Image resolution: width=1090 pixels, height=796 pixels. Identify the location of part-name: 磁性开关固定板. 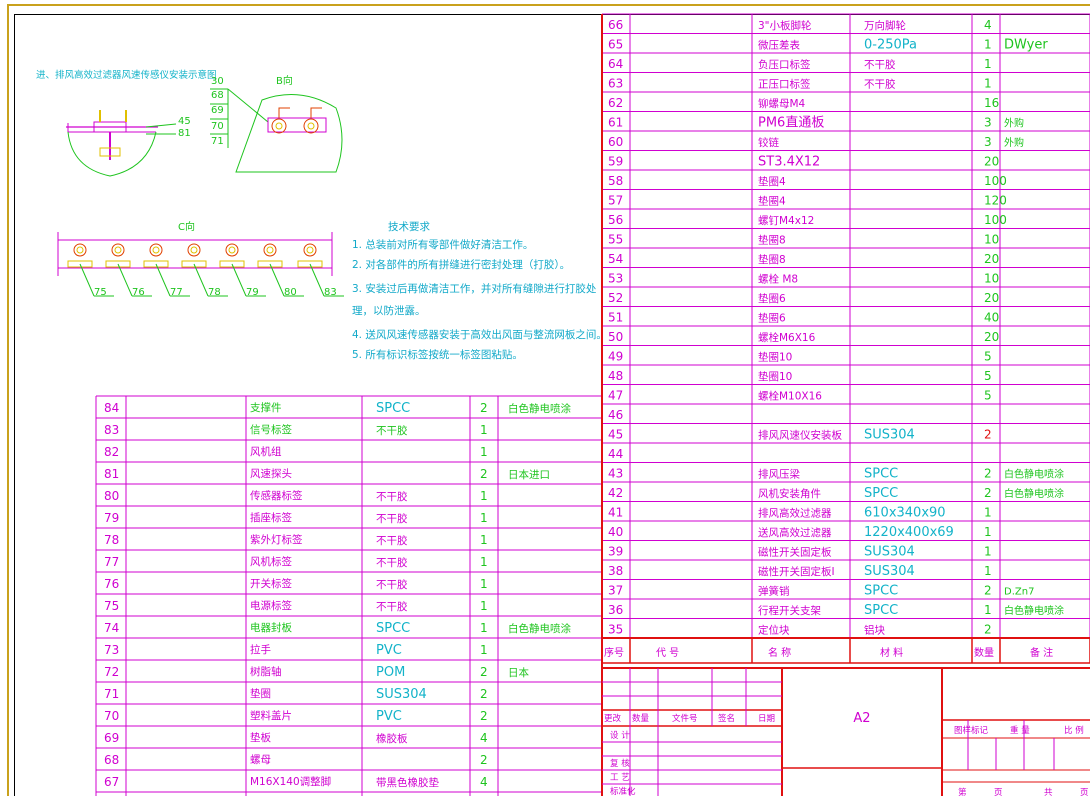
(795, 552).